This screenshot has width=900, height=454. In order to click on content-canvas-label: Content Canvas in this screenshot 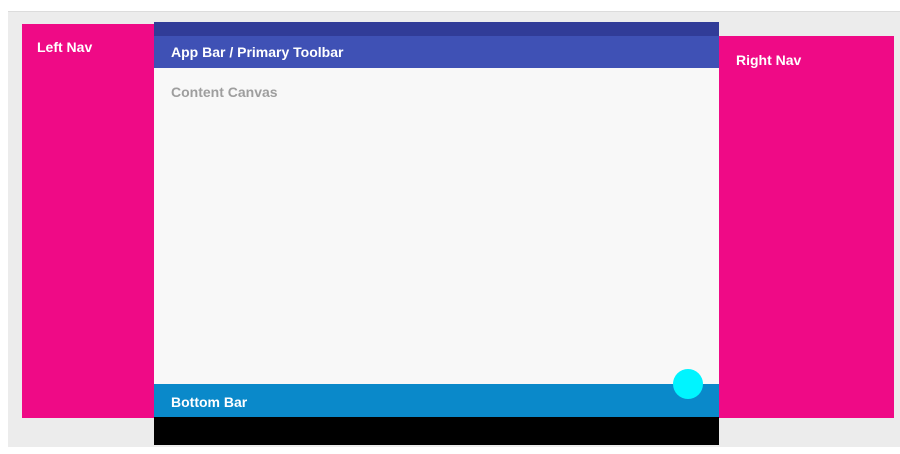, I will do `click(224, 92)`.